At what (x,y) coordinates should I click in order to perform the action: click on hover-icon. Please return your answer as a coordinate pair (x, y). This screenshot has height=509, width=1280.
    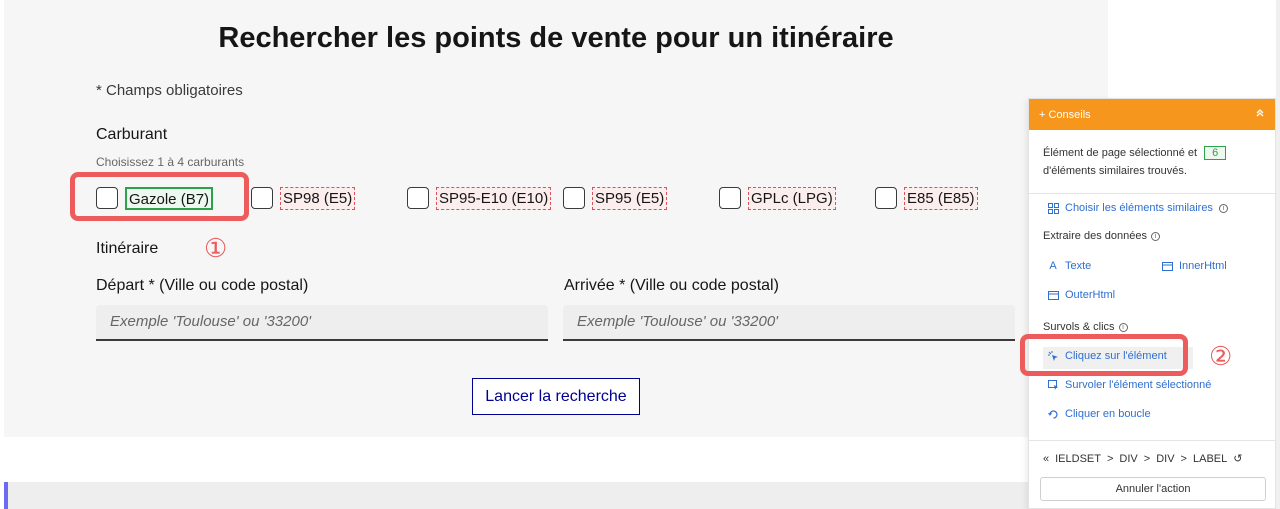
    Looking at the image, I should click on (1053, 385).